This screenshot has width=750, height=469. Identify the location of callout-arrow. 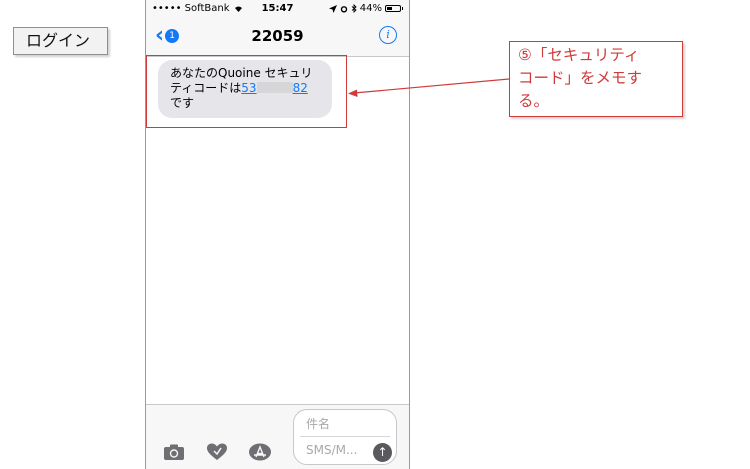
(429, 87).